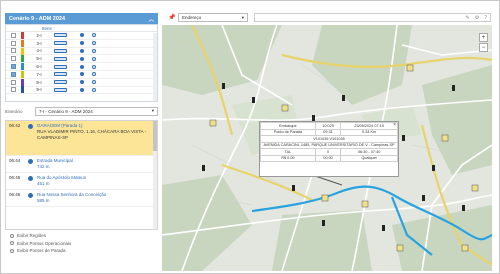 The height and width of the screenshot is (274, 500). I want to click on address-search-input: ✎ ⚙ ?, so click(372, 17).